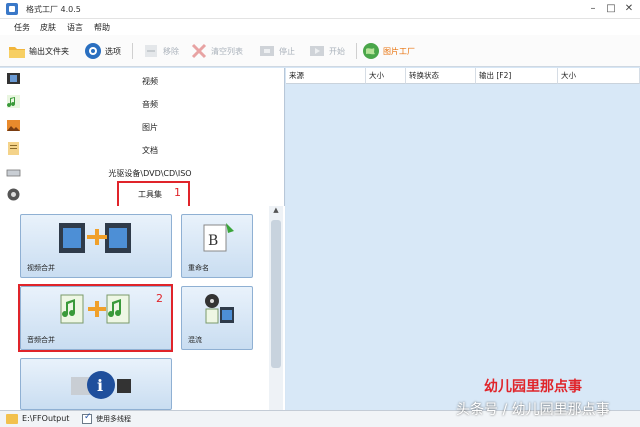 This screenshot has height=427, width=640. Describe the element at coordinates (517, 76) in the screenshot. I see `col-output: 输出 [F2]` at that location.